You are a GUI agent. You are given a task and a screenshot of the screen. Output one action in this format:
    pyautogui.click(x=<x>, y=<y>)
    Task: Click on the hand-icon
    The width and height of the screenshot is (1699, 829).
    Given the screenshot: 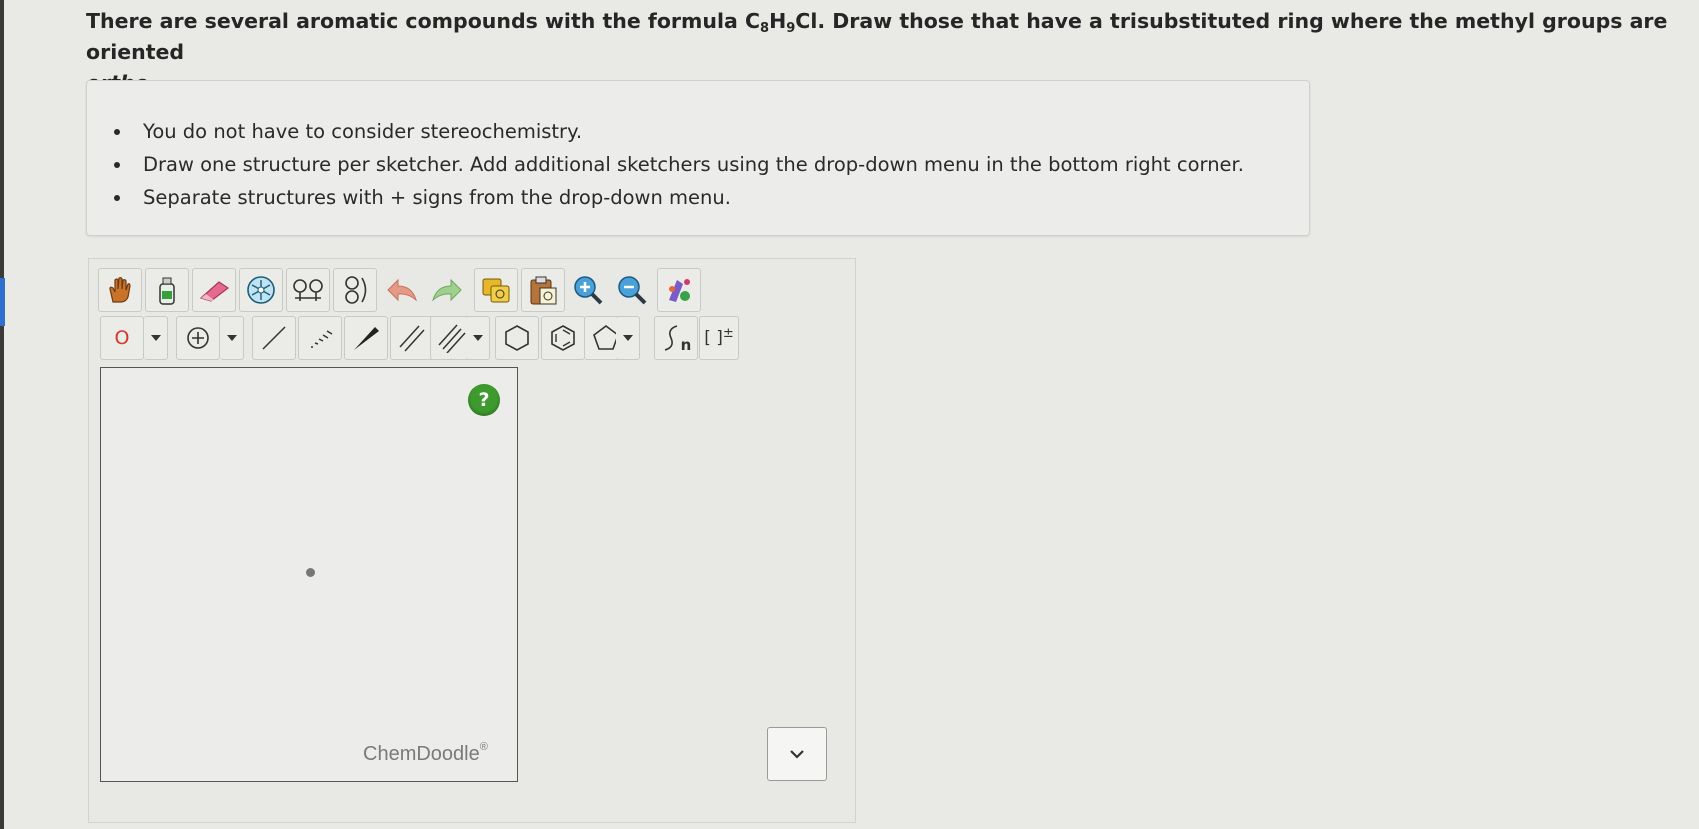 What is the action you would take?
    pyautogui.click(x=120, y=290)
    